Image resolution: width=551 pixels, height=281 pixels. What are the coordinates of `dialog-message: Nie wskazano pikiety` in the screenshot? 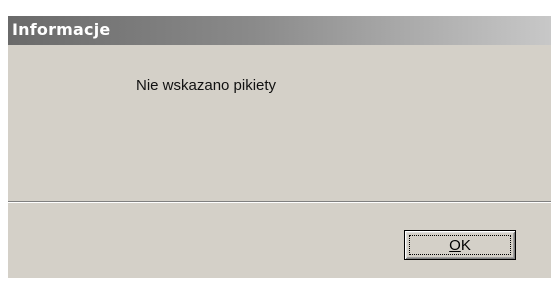 It's located at (206, 85).